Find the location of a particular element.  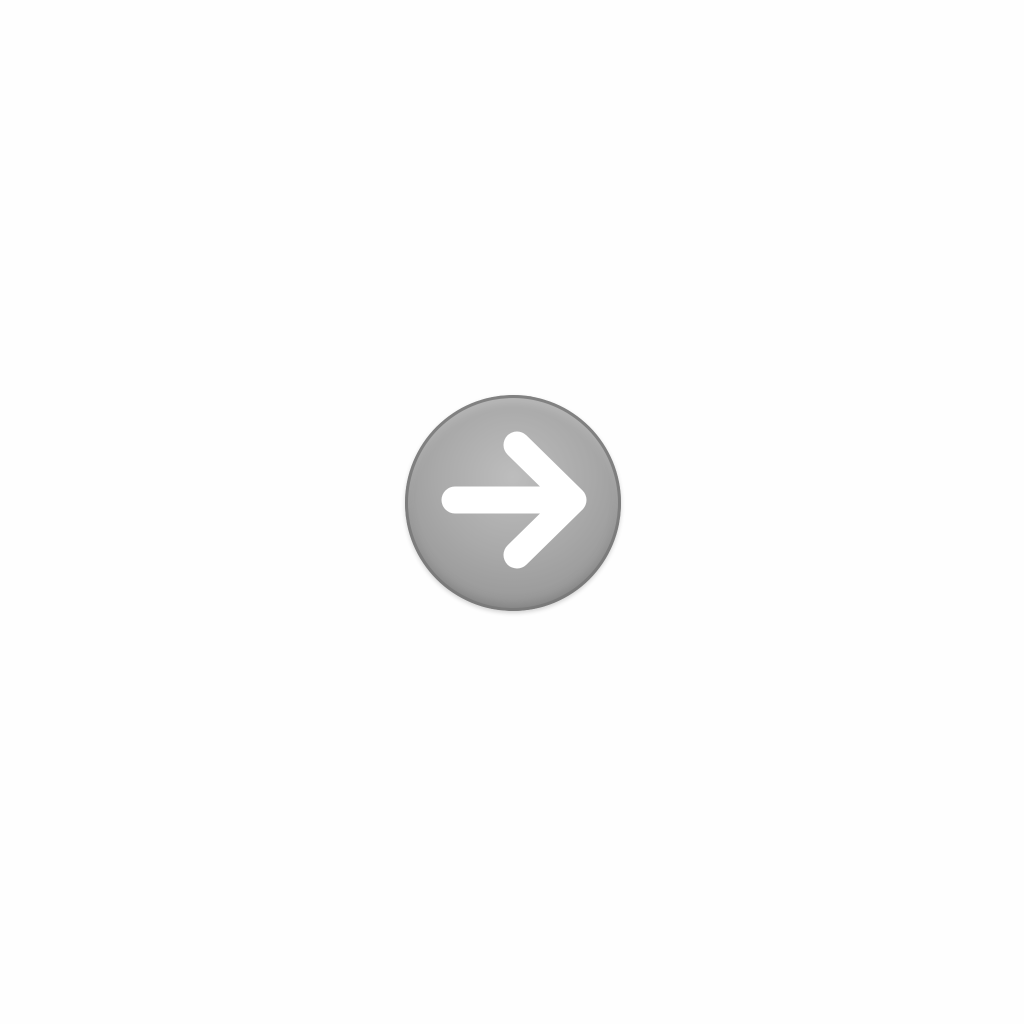

next-button is located at coordinates (513, 503).